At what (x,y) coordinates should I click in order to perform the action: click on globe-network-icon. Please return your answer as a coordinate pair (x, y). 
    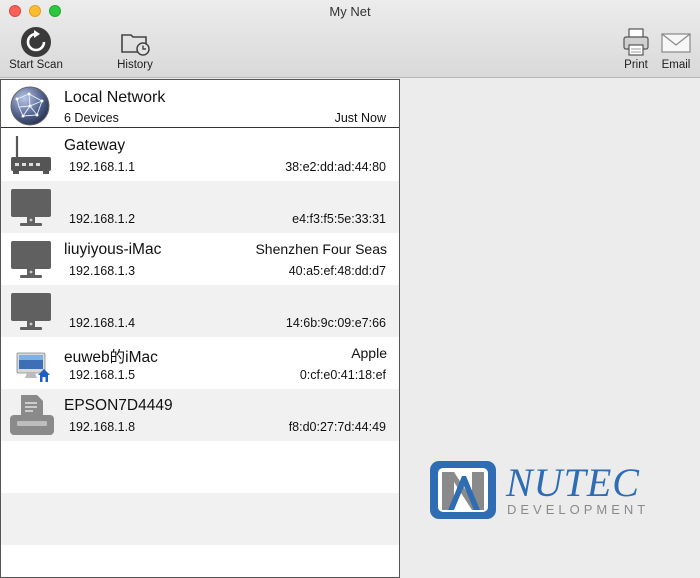
    Looking at the image, I should click on (30, 106).